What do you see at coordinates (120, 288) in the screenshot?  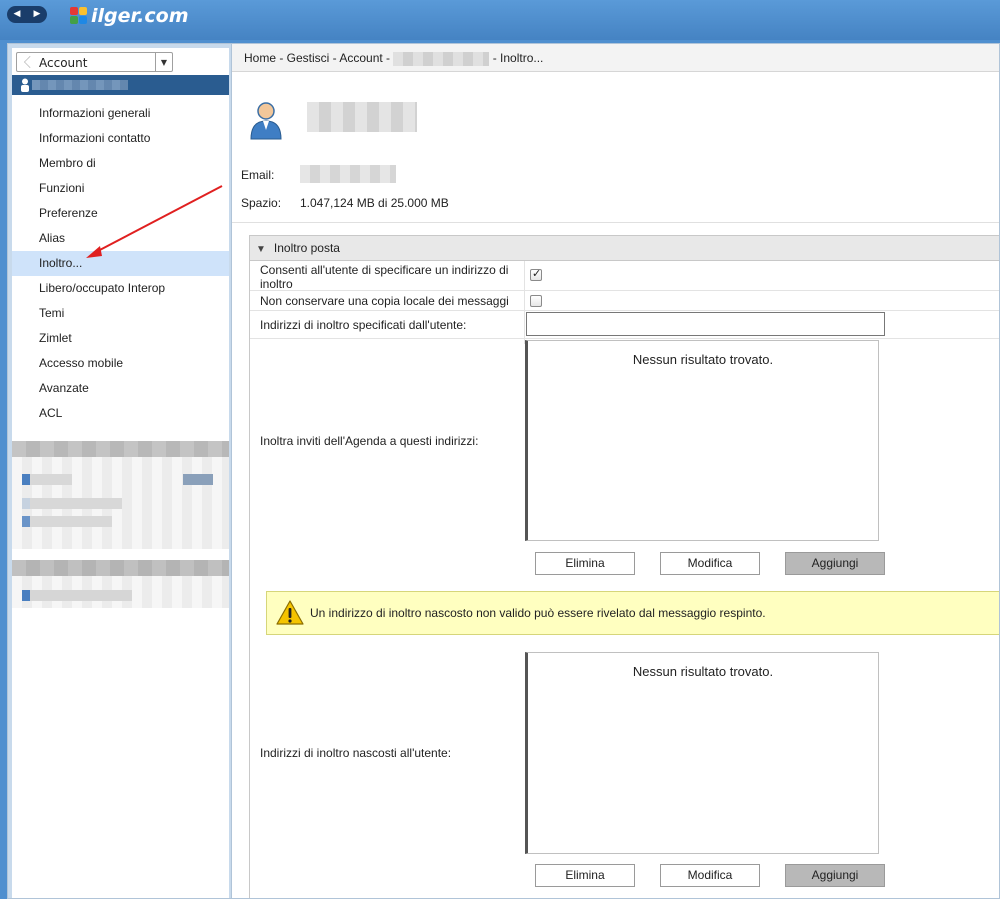 I see `sidebar-item-libero-occupato: Libero/occupato Interop` at bounding box center [120, 288].